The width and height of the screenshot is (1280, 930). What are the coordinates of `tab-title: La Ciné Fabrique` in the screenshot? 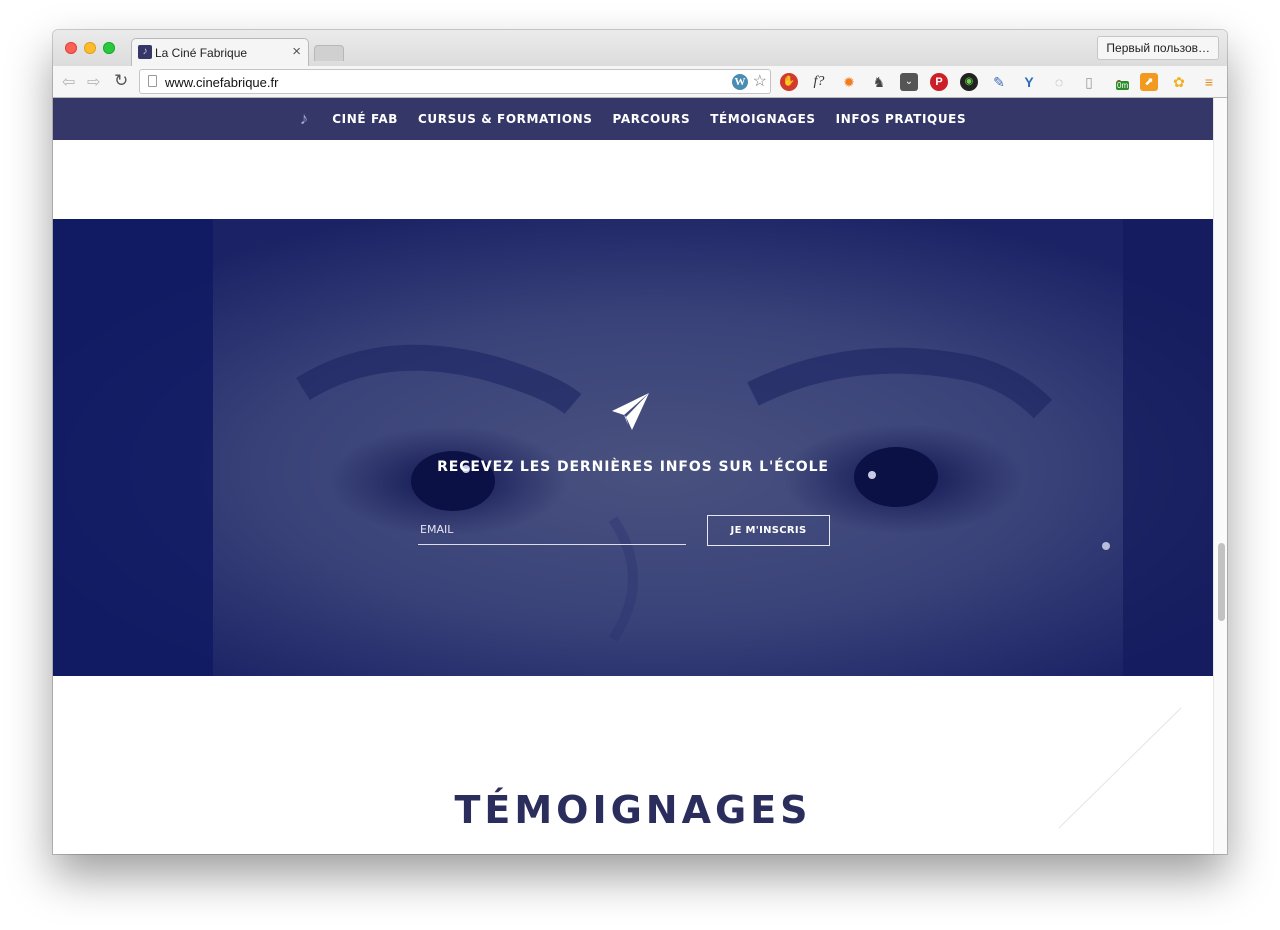 It's located at (201, 53).